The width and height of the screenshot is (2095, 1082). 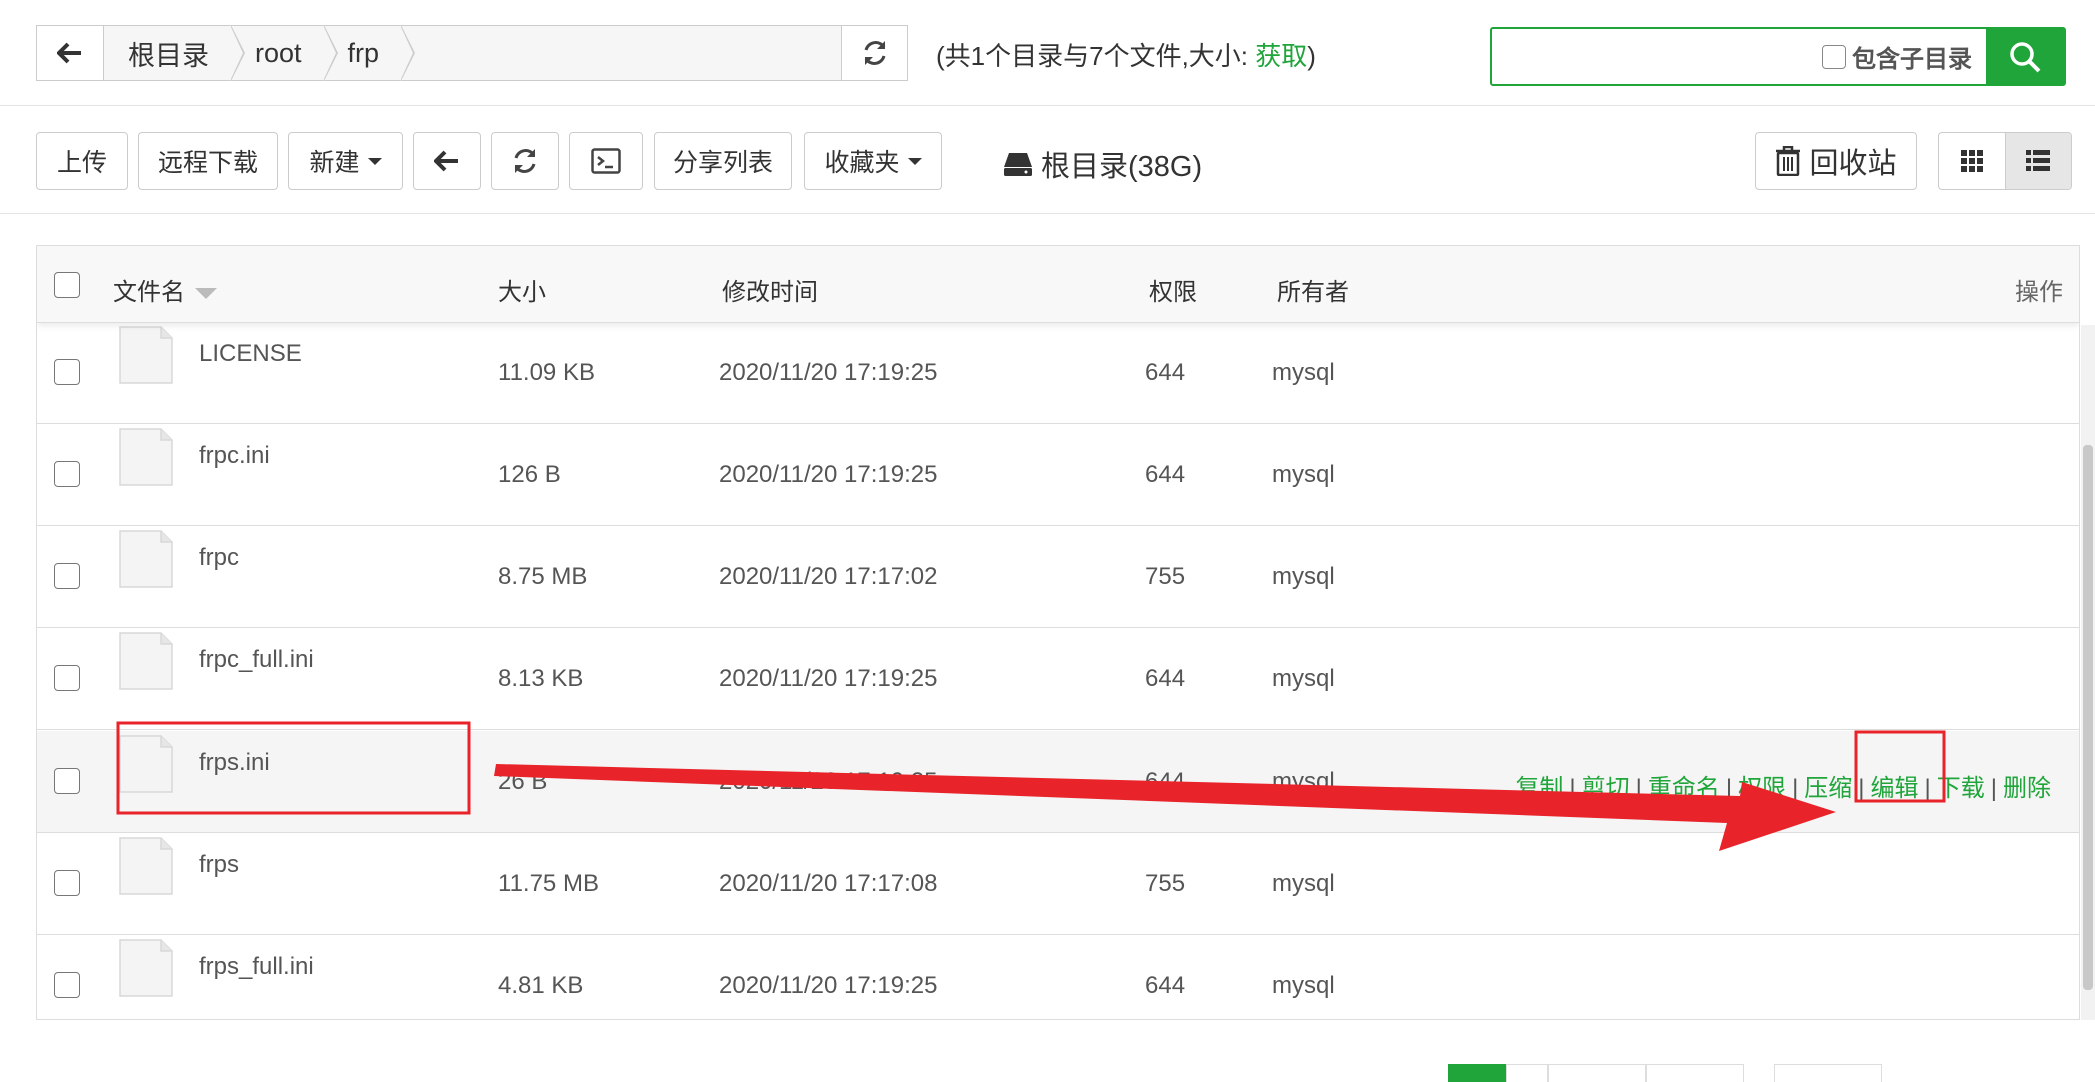 What do you see at coordinates (208, 161) in the screenshot?
I see `remote-download-button: 远程下载` at bounding box center [208, 161].